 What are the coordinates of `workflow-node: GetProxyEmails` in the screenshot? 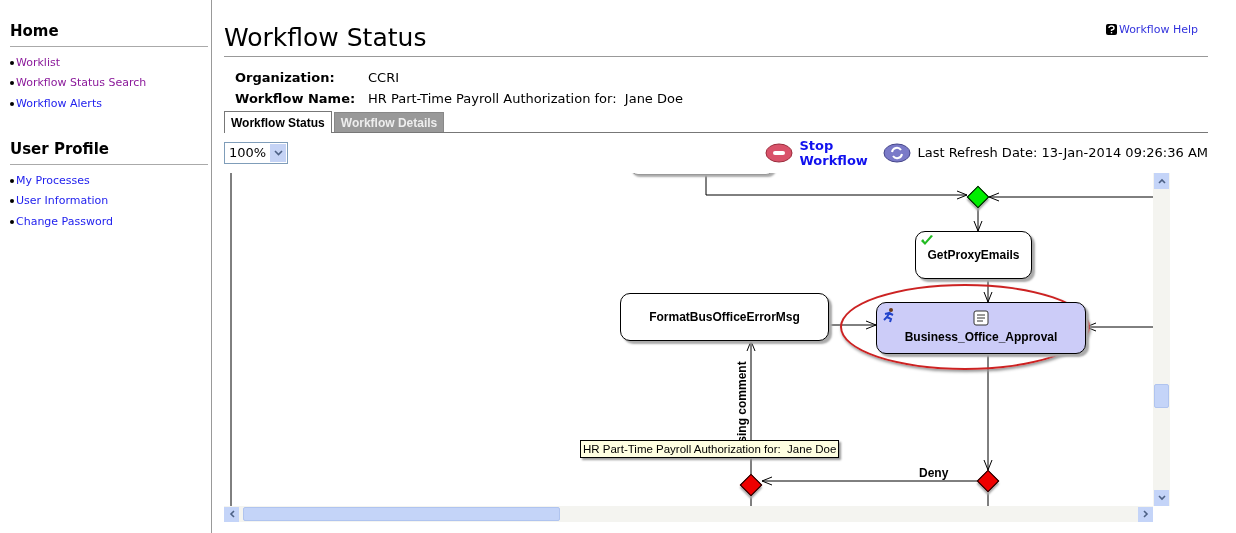 It's located at (973, 255).